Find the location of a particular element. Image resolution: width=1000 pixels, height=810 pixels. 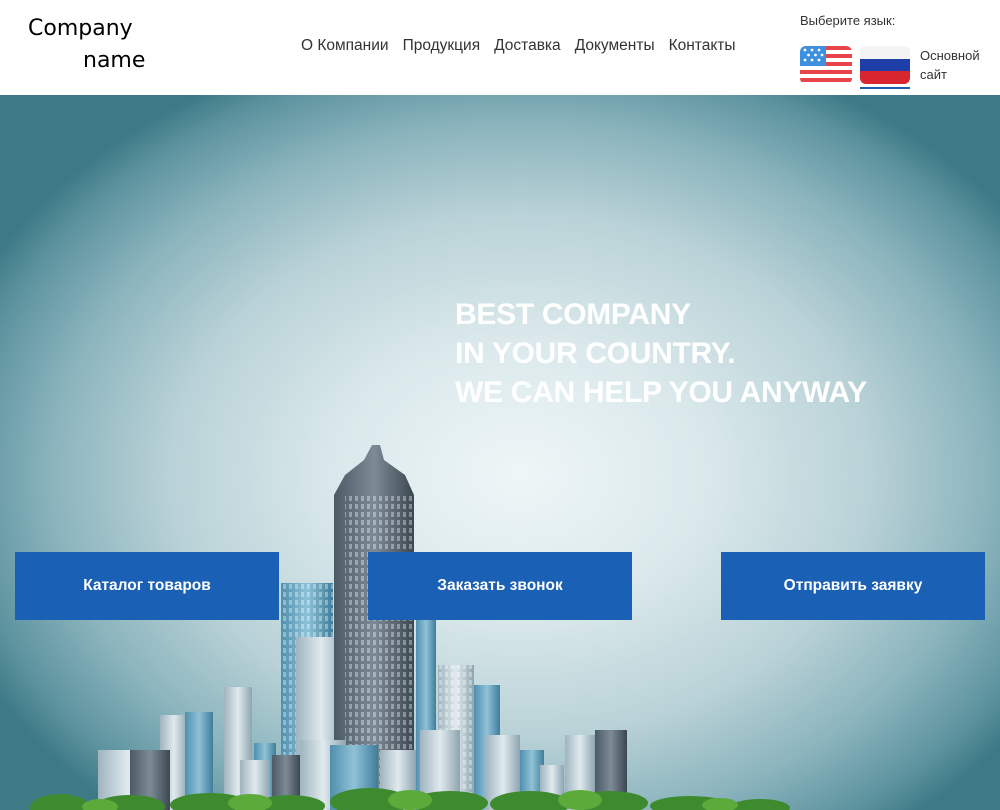

send-request-button: Отправить заявку is located at coordinates (853, 586).